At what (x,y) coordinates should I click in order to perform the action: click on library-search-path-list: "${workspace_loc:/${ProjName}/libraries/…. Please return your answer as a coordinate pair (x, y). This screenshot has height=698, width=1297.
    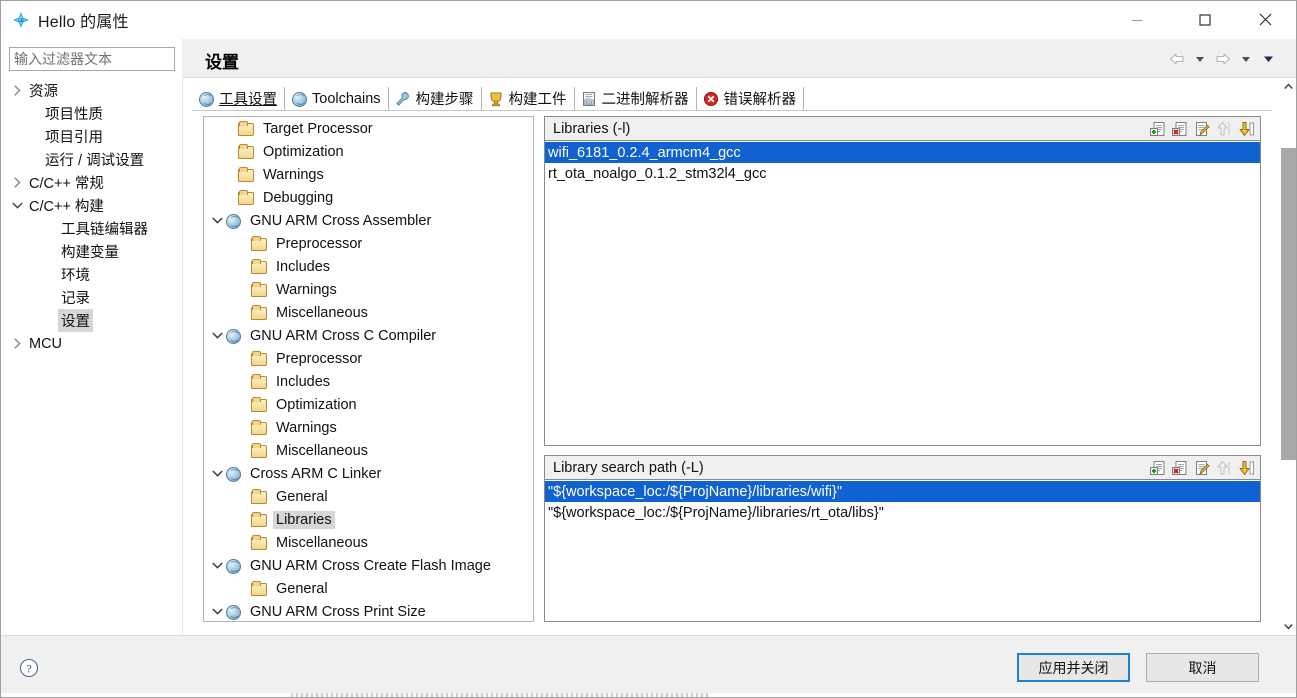
    Looking at the image, I should click on (902, 551).